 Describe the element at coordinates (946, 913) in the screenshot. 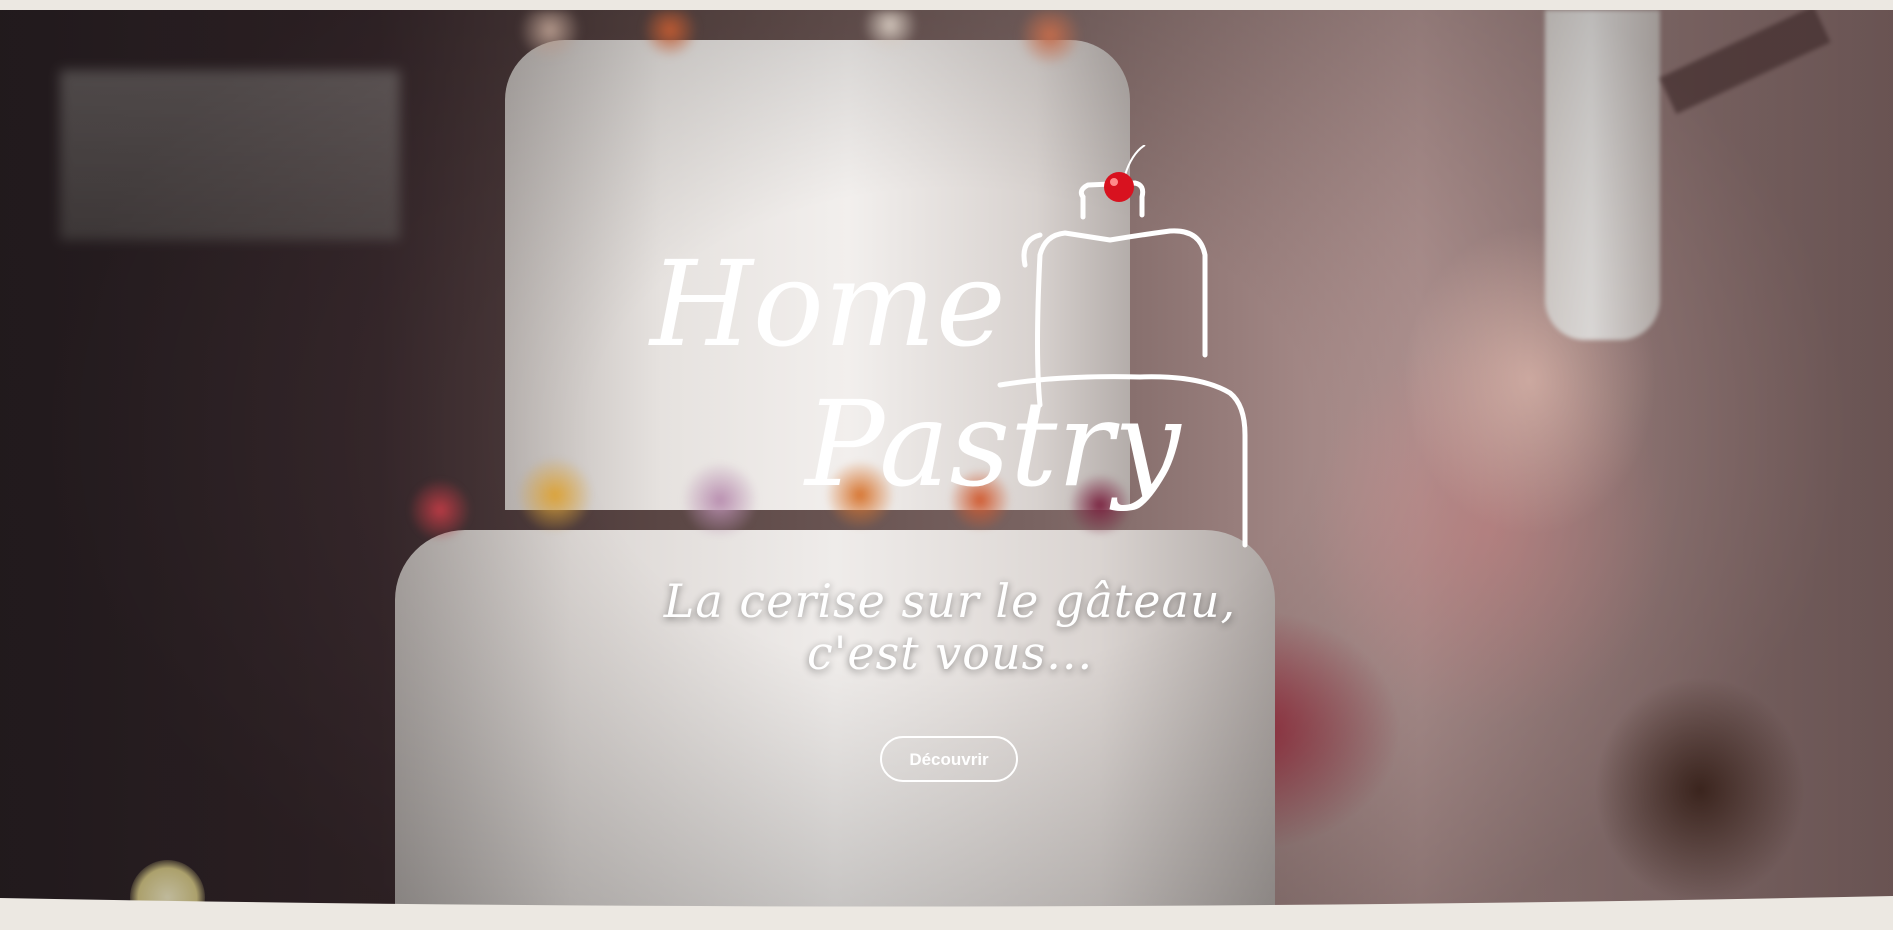

I see `bottom-wave-divider` at that location.